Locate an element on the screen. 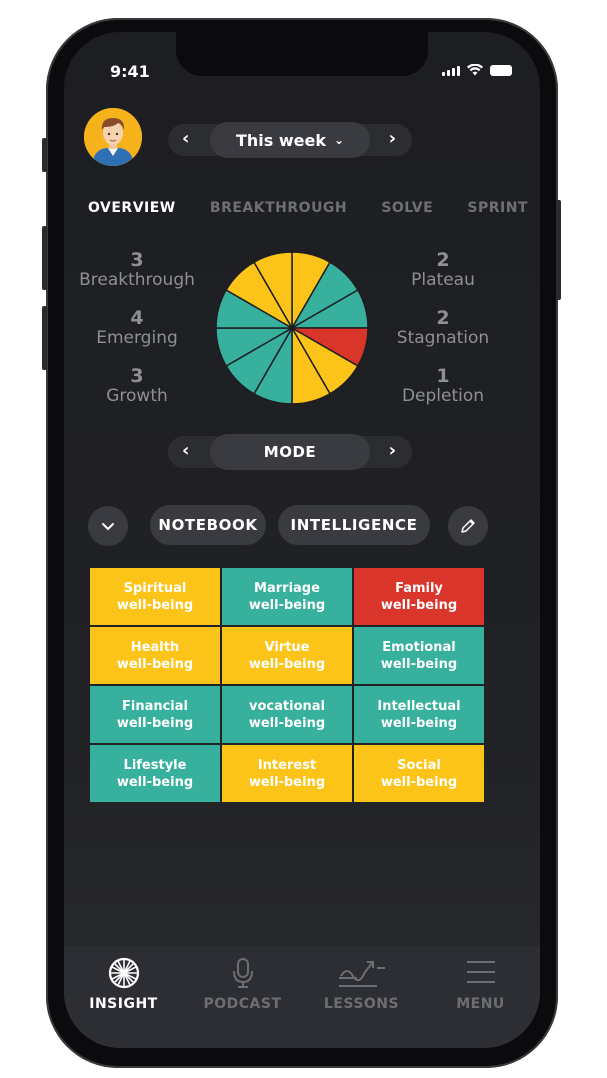 This screenshot has width=607, height=1078. edit-button is located at coordinates (468, 526).